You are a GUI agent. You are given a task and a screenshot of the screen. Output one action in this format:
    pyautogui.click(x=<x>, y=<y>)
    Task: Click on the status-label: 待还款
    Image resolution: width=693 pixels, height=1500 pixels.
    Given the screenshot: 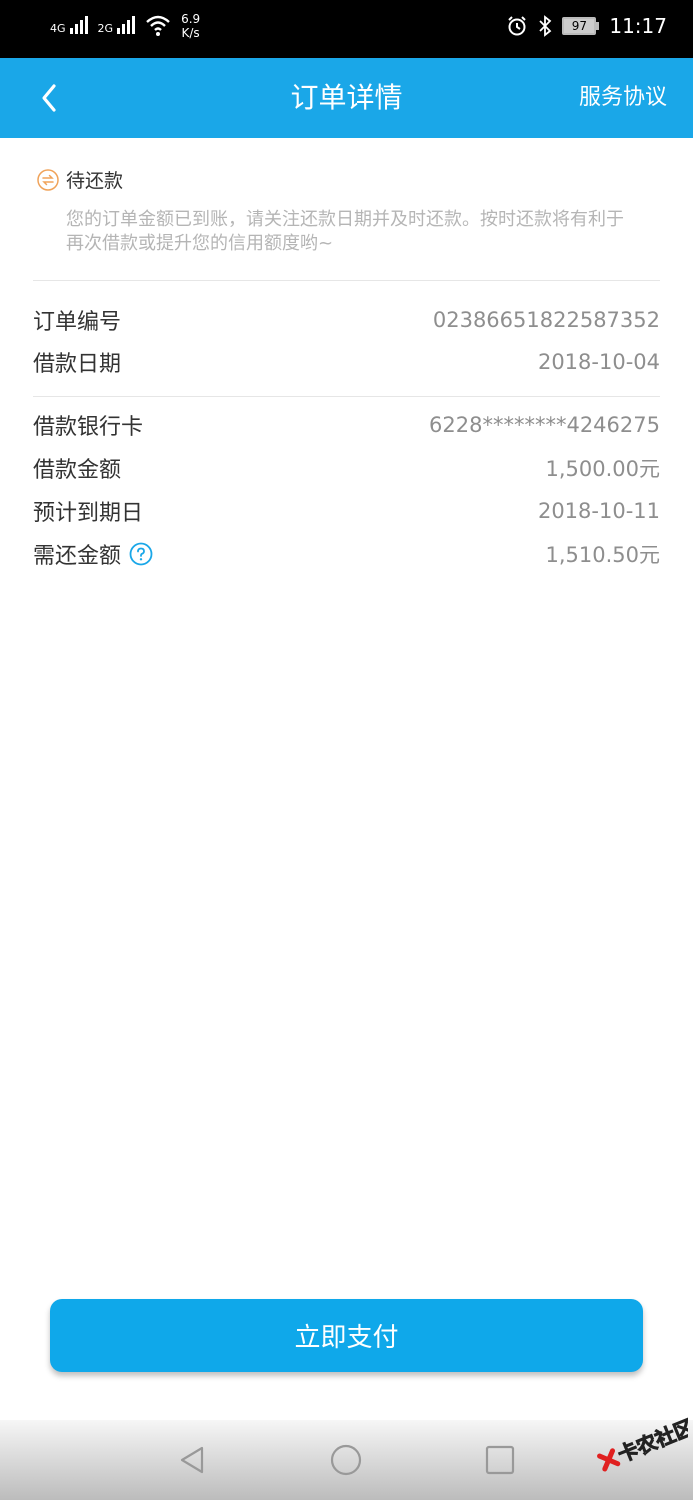 What is the action you would take?
    pyautogui.click(x=95, y=181)
    